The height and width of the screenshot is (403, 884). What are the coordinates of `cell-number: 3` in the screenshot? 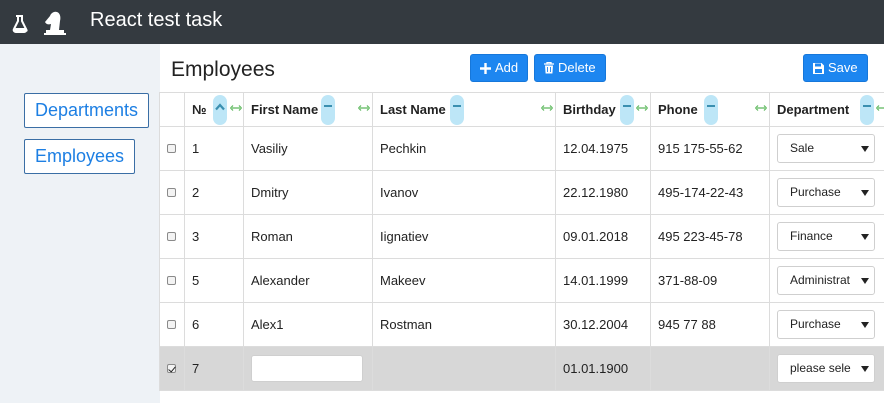 It's located at (214, 236).